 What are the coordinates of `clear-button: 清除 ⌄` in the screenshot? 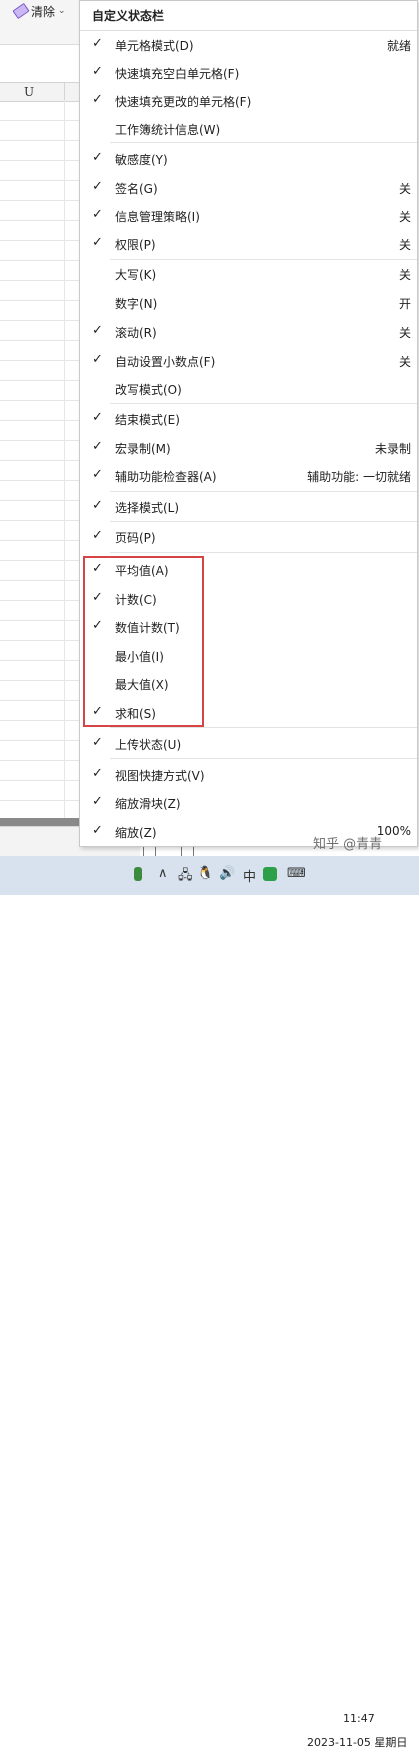 It's located at (39, 11).